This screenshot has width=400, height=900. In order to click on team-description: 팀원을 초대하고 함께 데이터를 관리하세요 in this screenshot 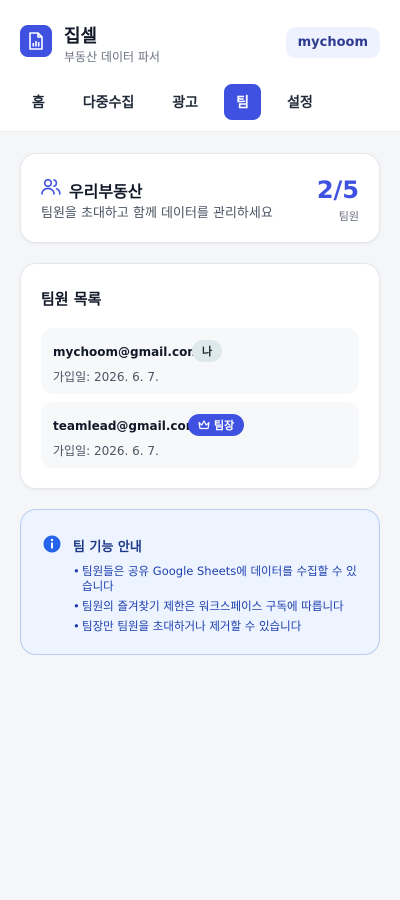, I will do `click(157, 213)`.